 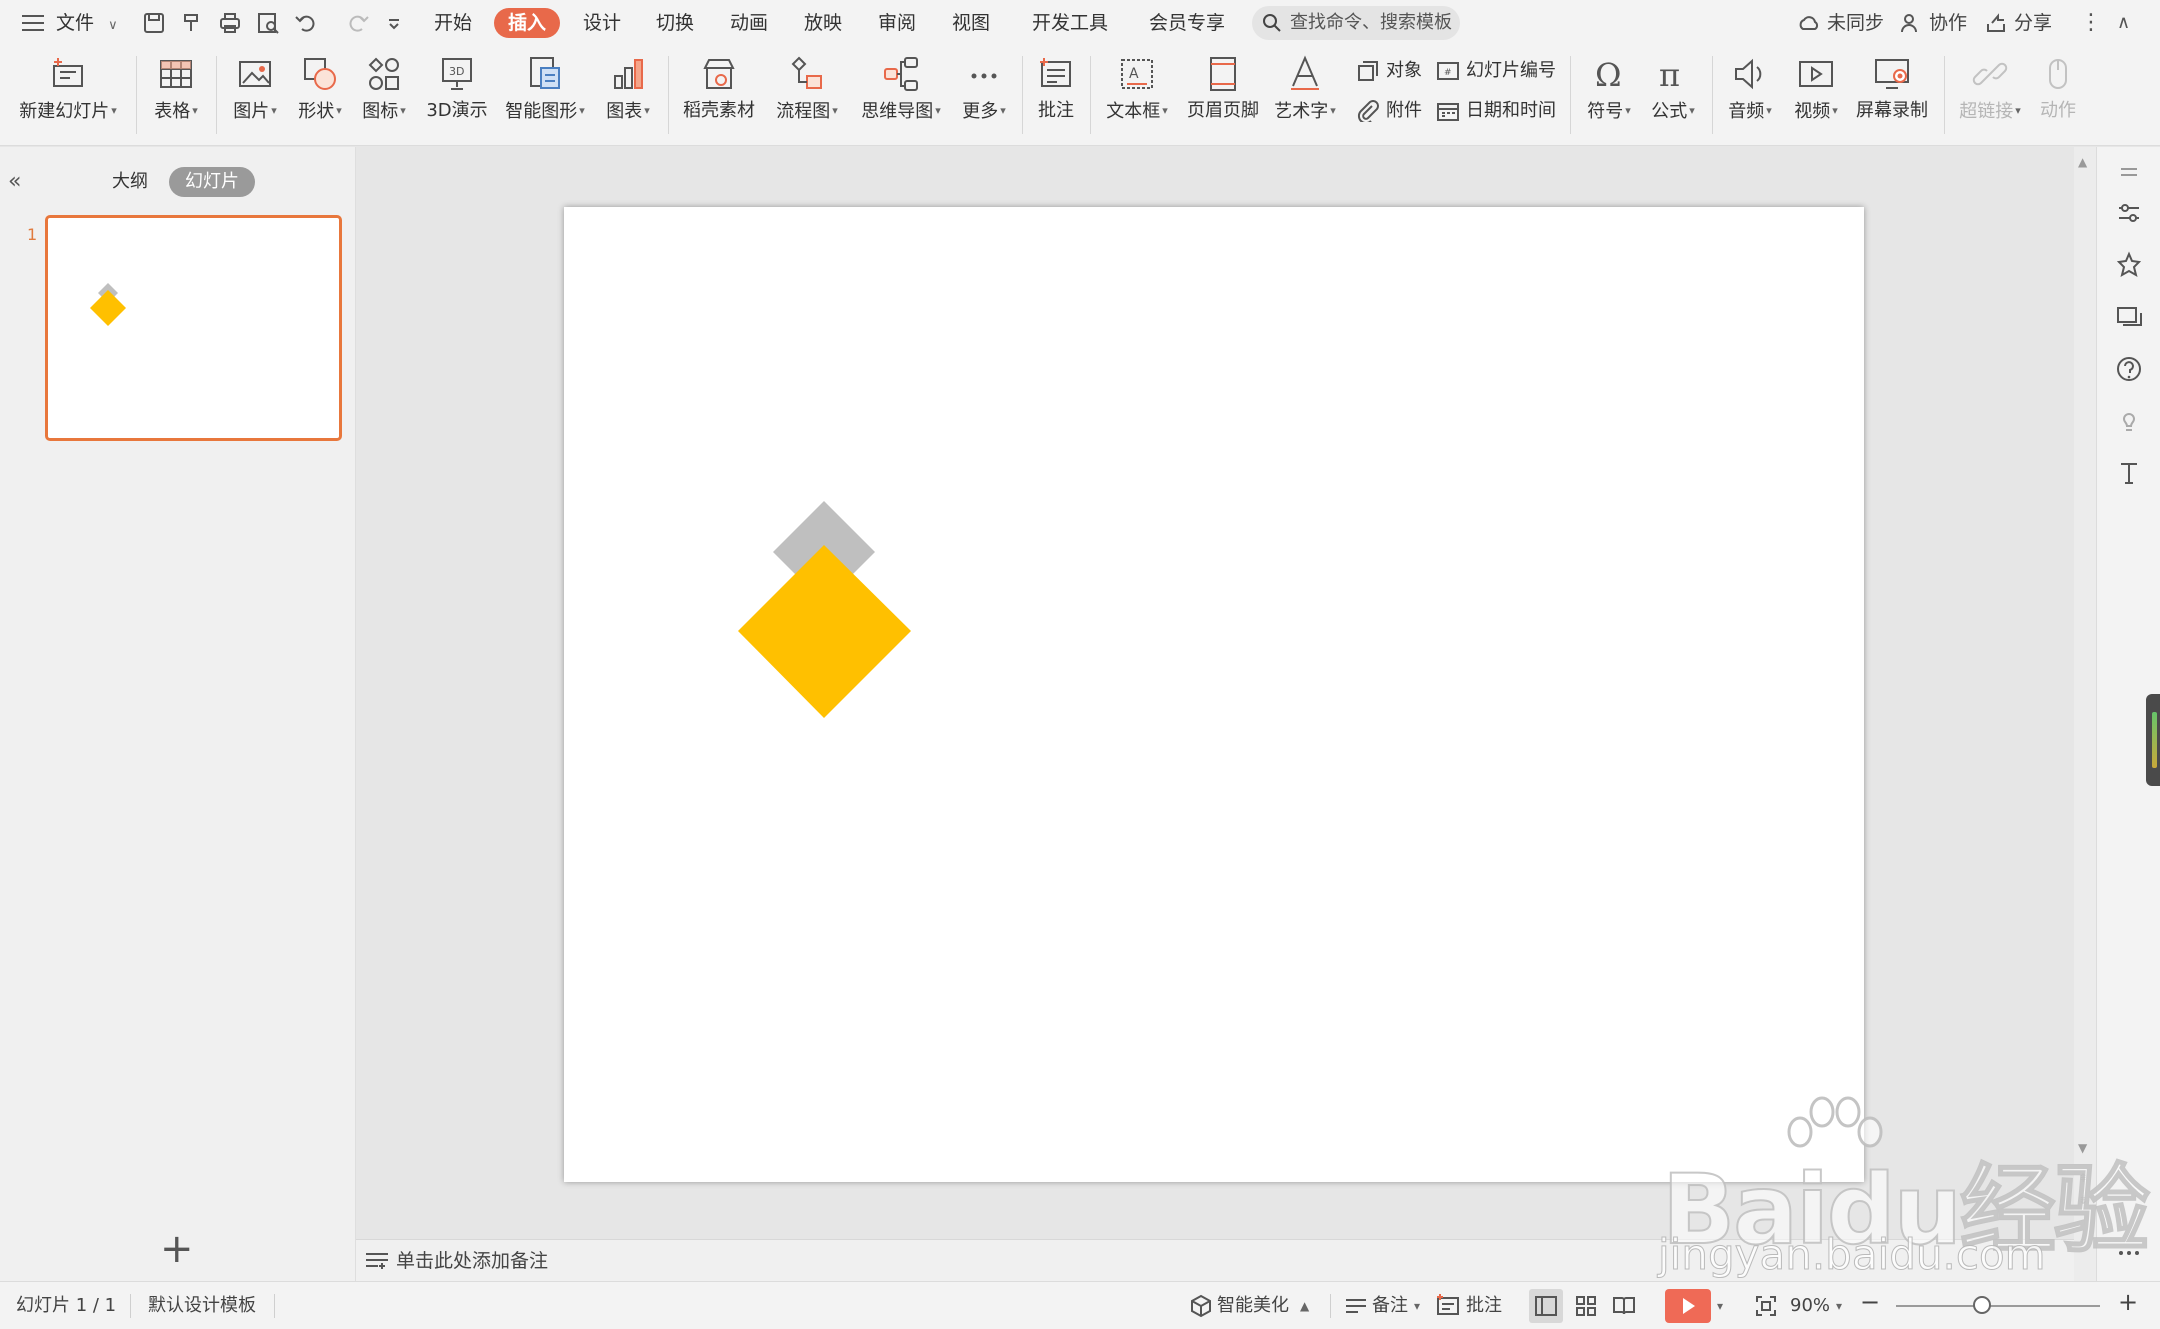 I want to click on collab-button: 协作, so click(x=1933, y=23).